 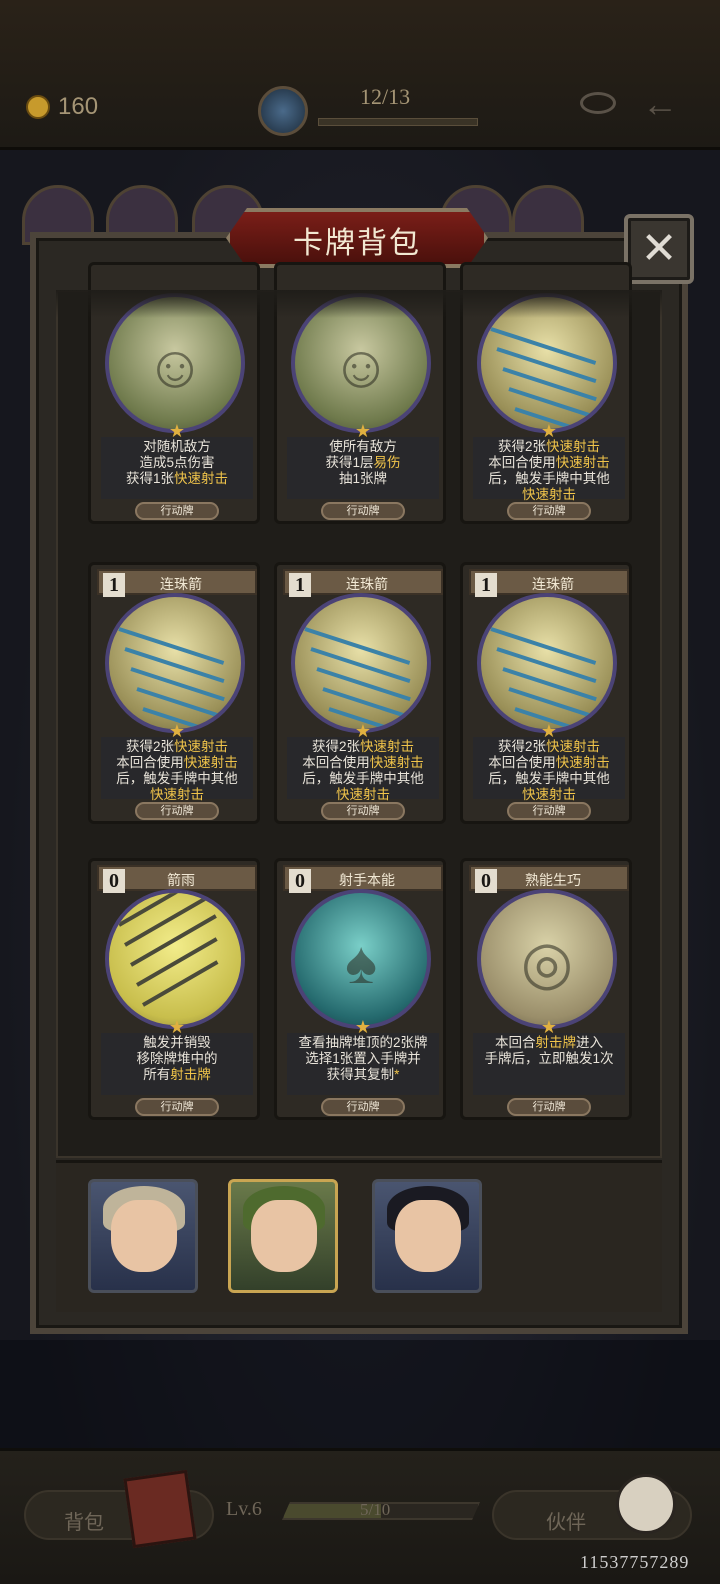 What do you see at coordinates (360, 75) in the screenshot?
I see `top-hud: 160 12/13 ←` at bounding box center [360, 75].